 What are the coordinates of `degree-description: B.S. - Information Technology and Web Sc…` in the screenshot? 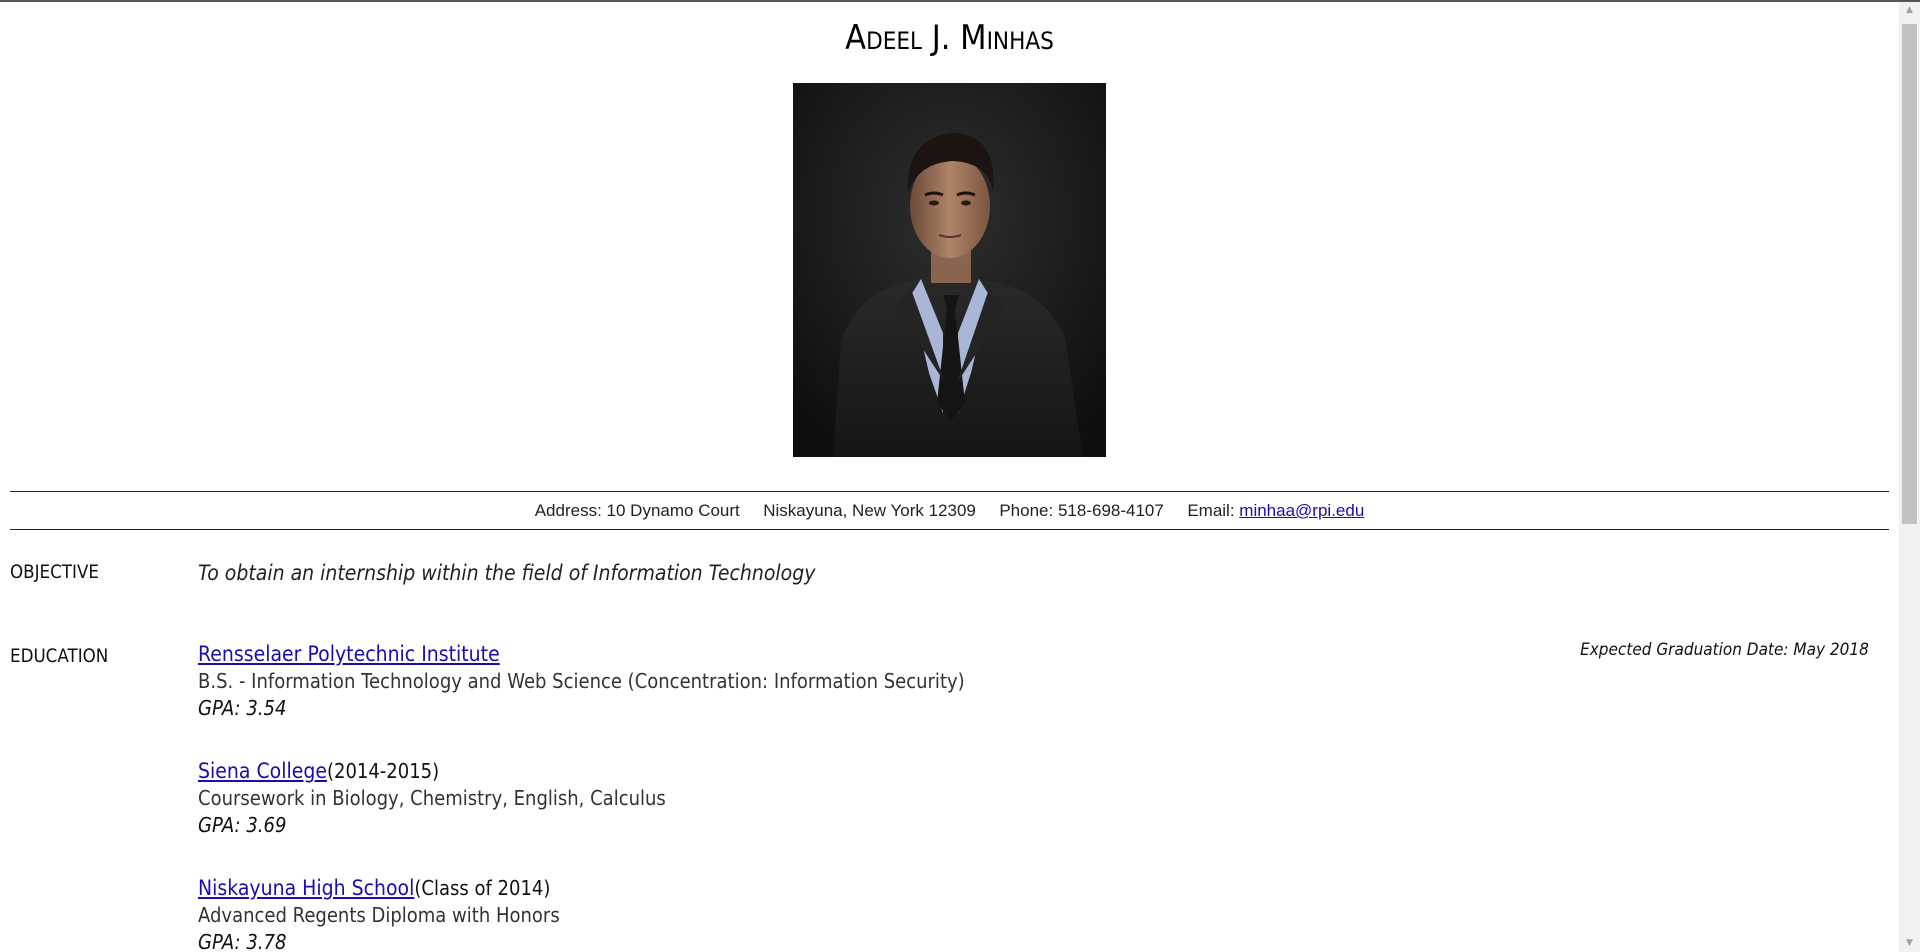 It's located at (581, 681).